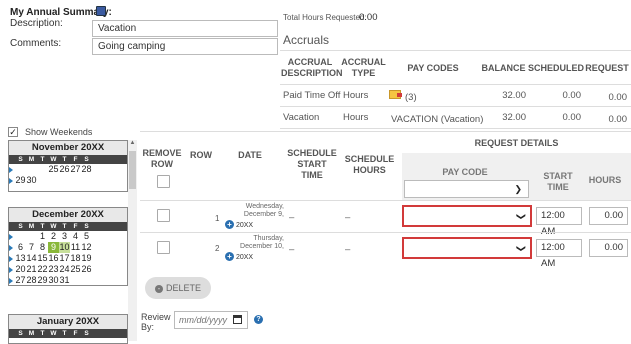  Describe the element at coordinates (514, 95) in the screenshot. I see `accrual-row1-balance: 32.00` at that location.